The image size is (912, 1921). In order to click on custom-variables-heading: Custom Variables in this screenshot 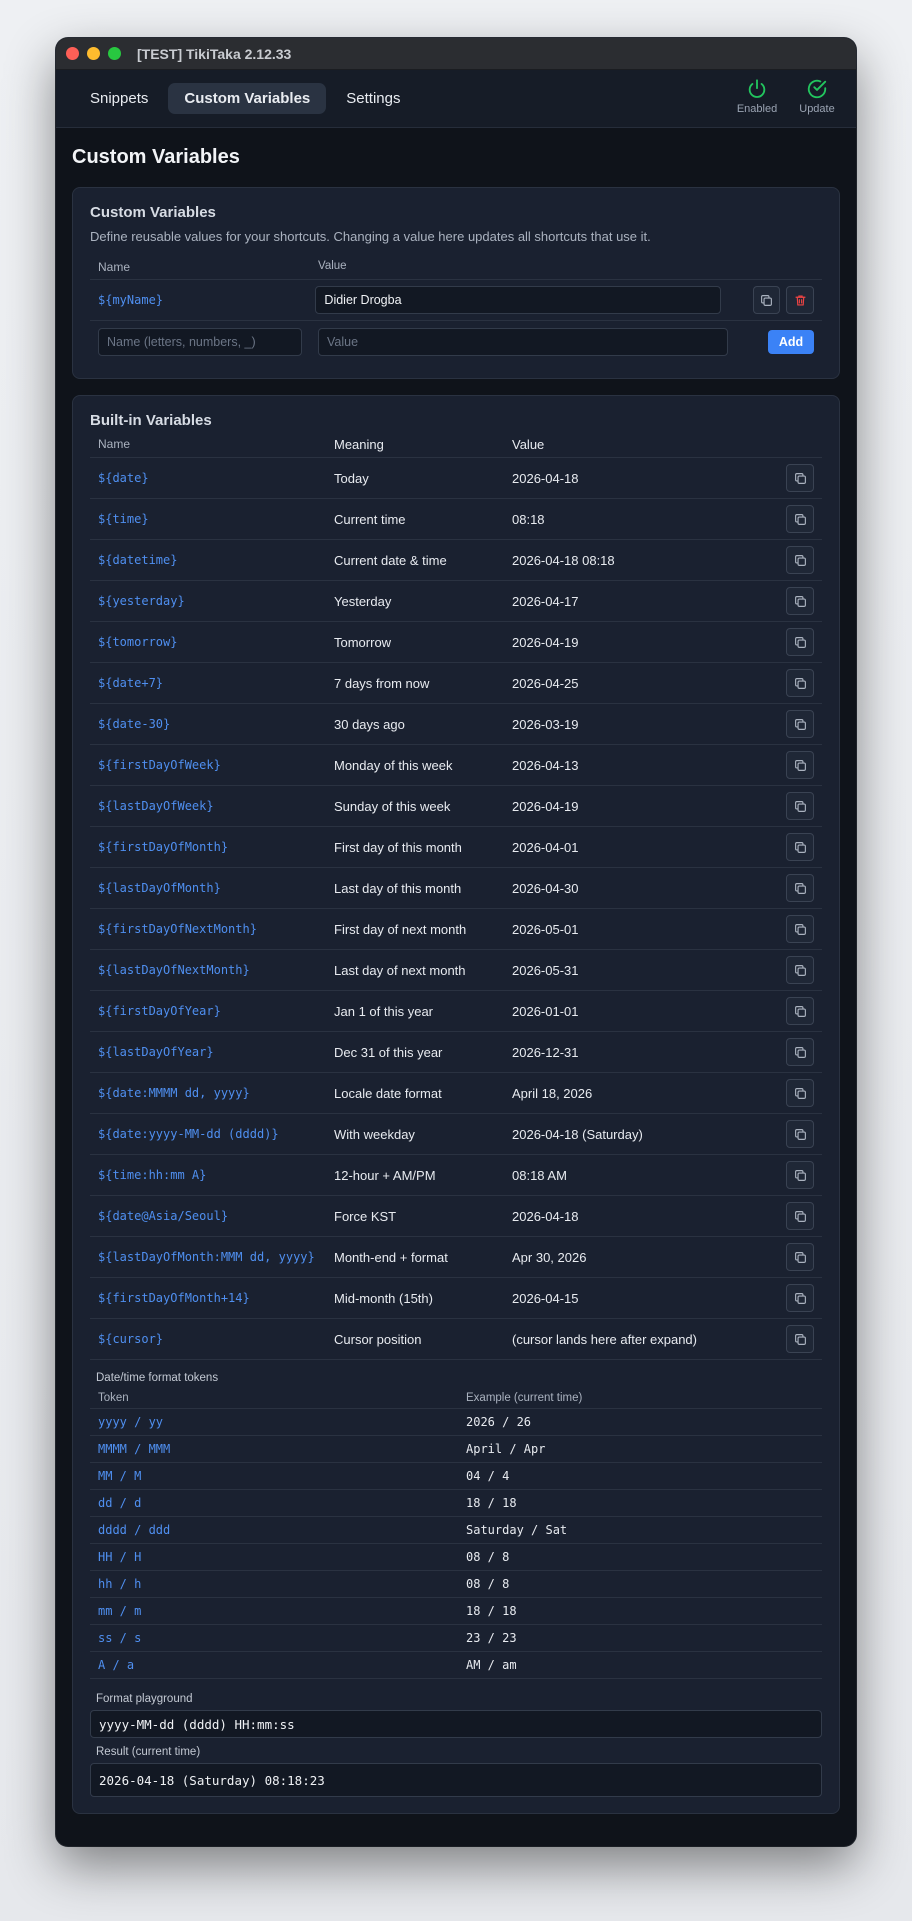, I will do `click(153, 212)`.